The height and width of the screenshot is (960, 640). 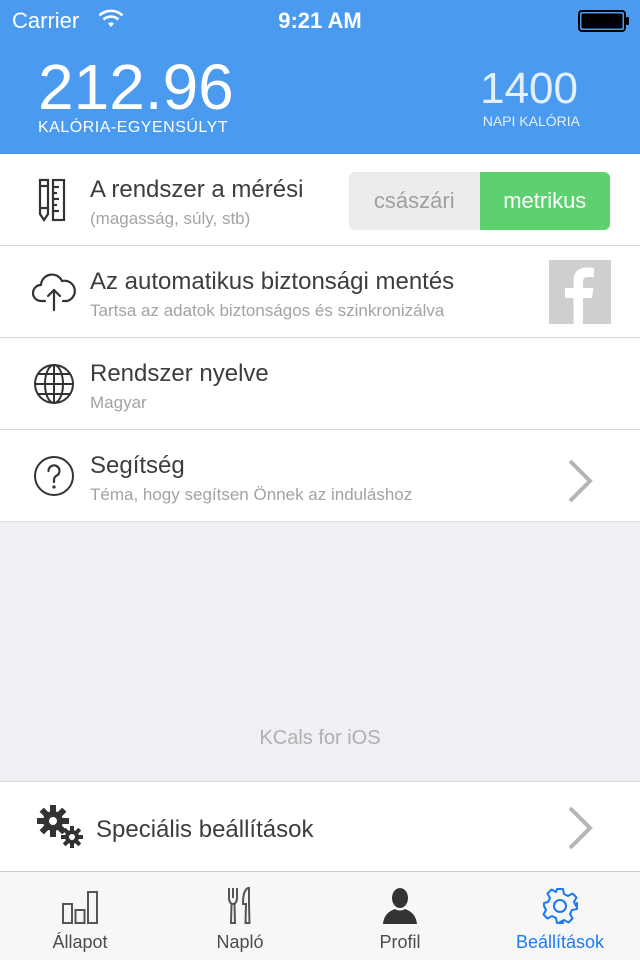 I want to click on gears-icon, so click(x=60, y=826).